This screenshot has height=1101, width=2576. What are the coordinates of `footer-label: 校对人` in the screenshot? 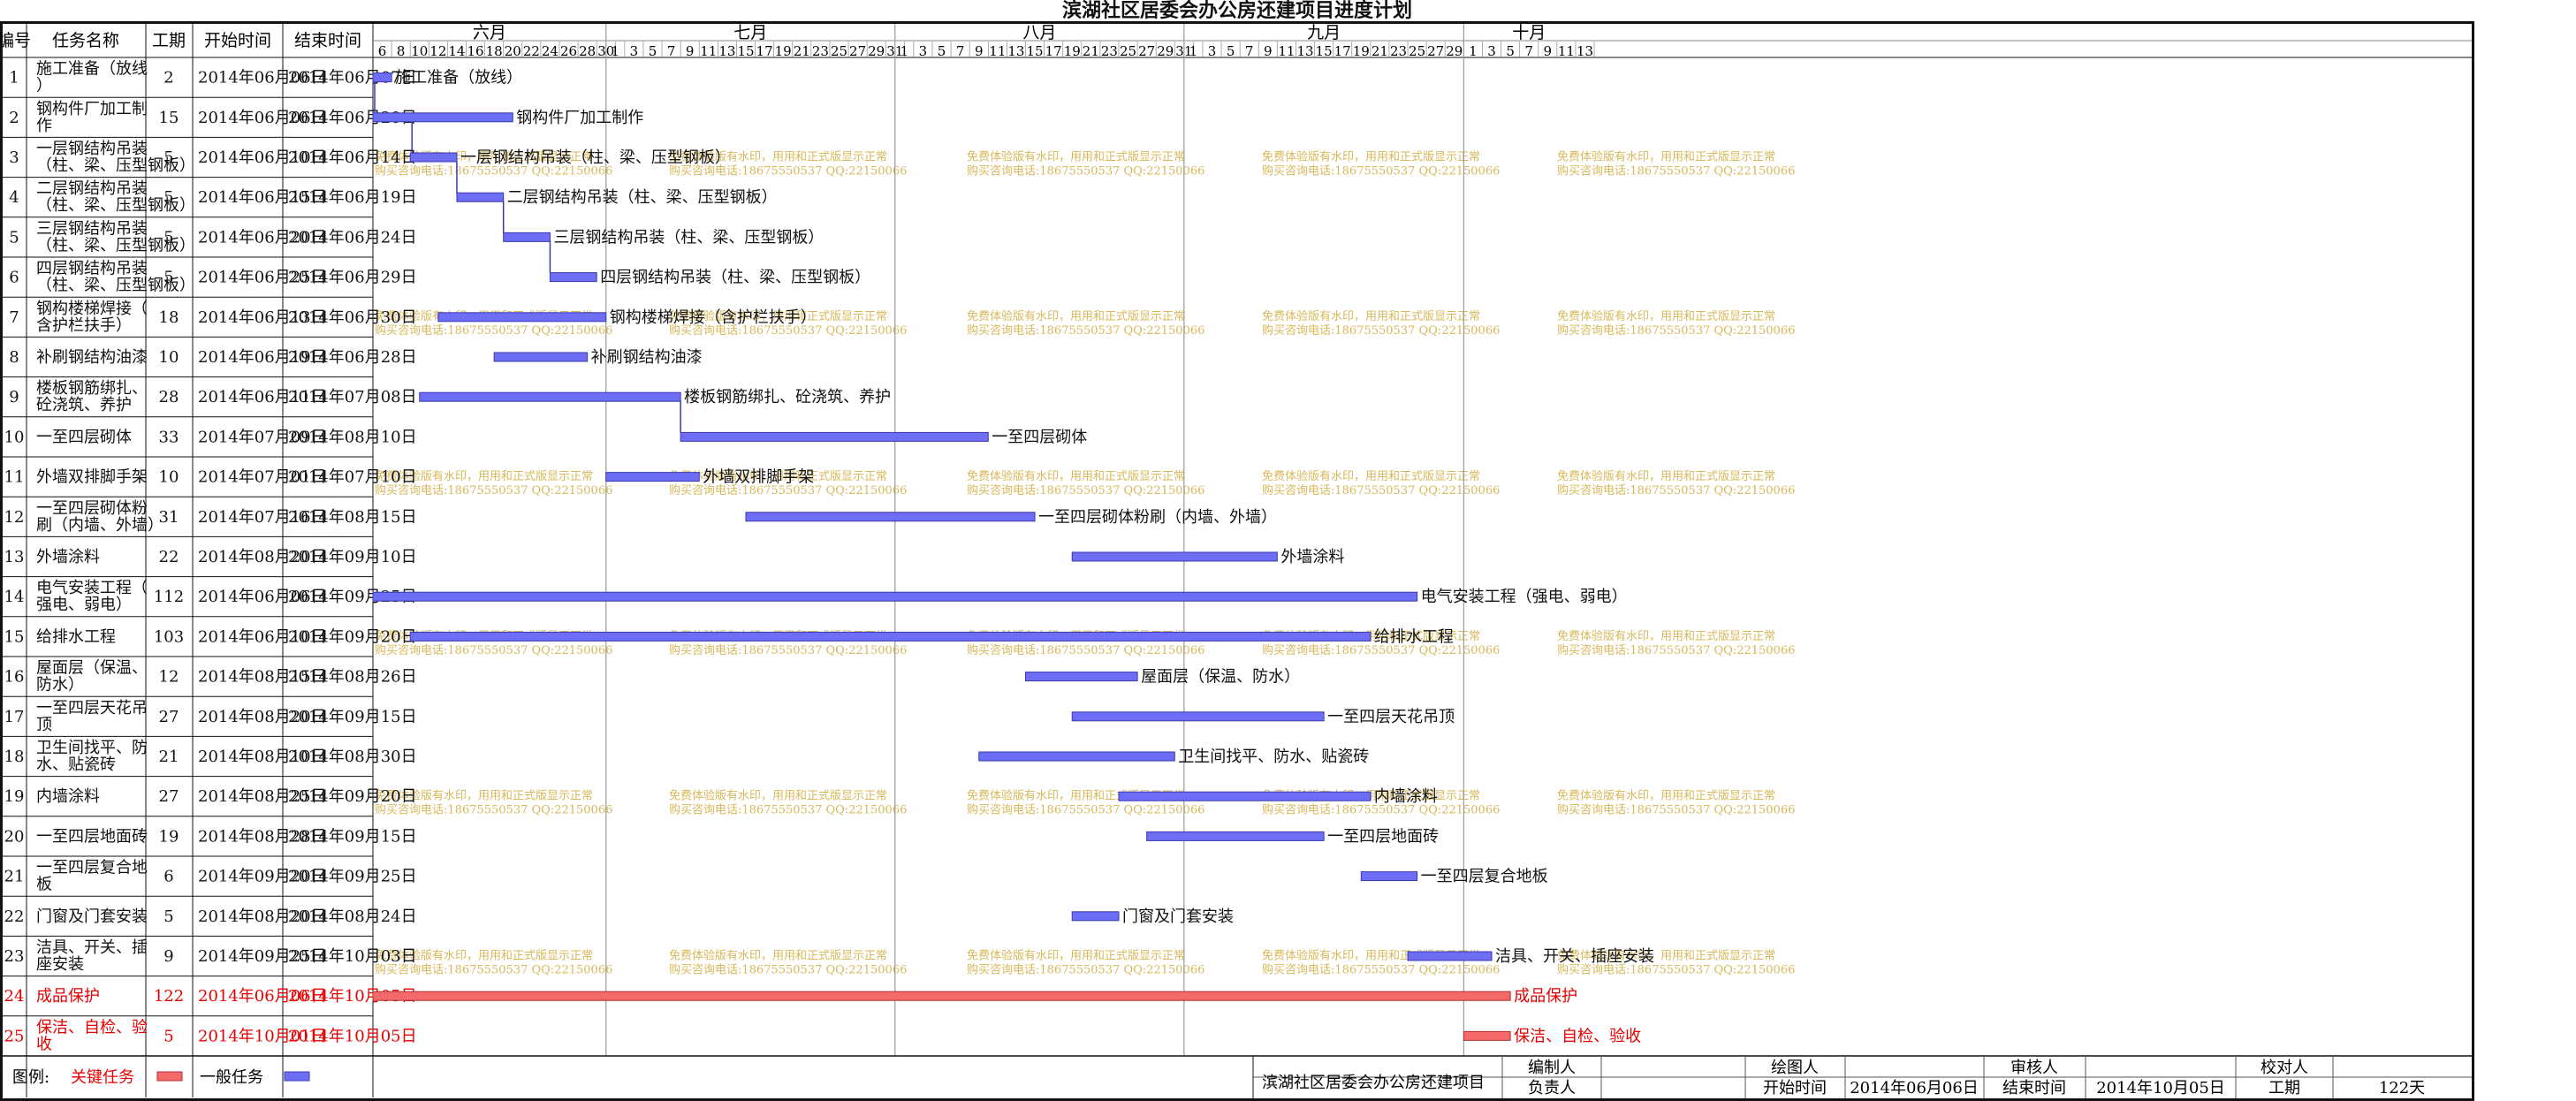 It's located at (2285, 1068).